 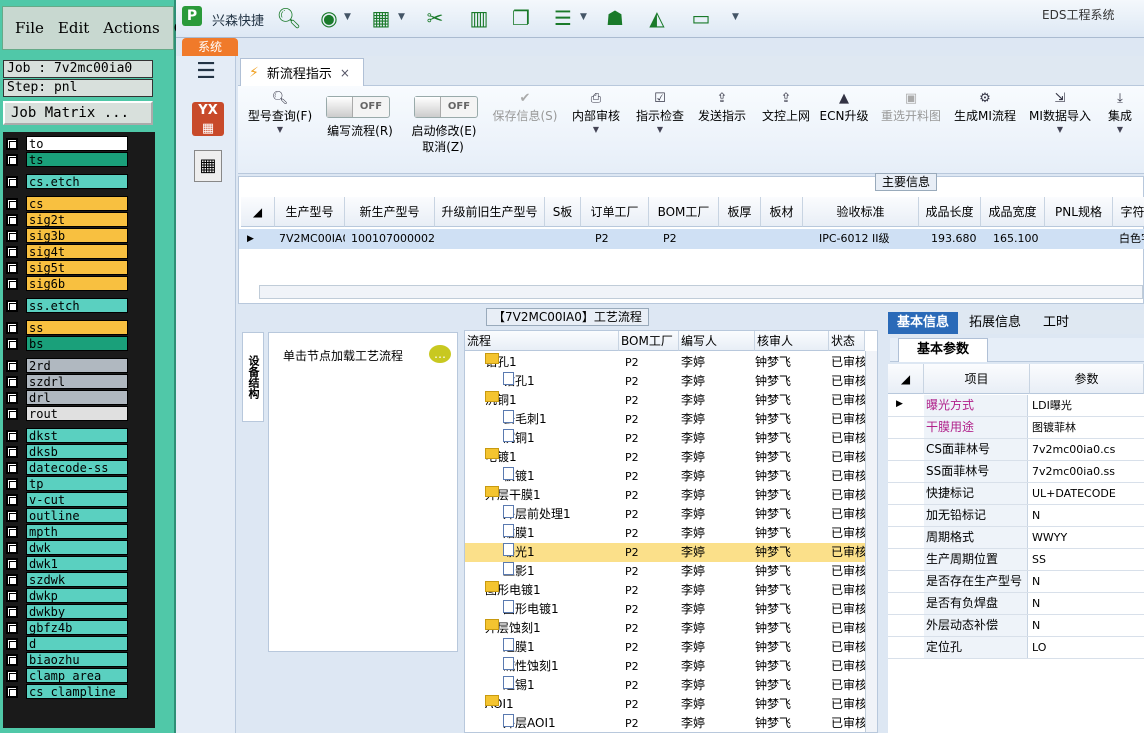 What do you see at coordinates (1085, 427) in the screenshot?
I see `param-value: 图镀菲林` at bounding box center [1085, 427].